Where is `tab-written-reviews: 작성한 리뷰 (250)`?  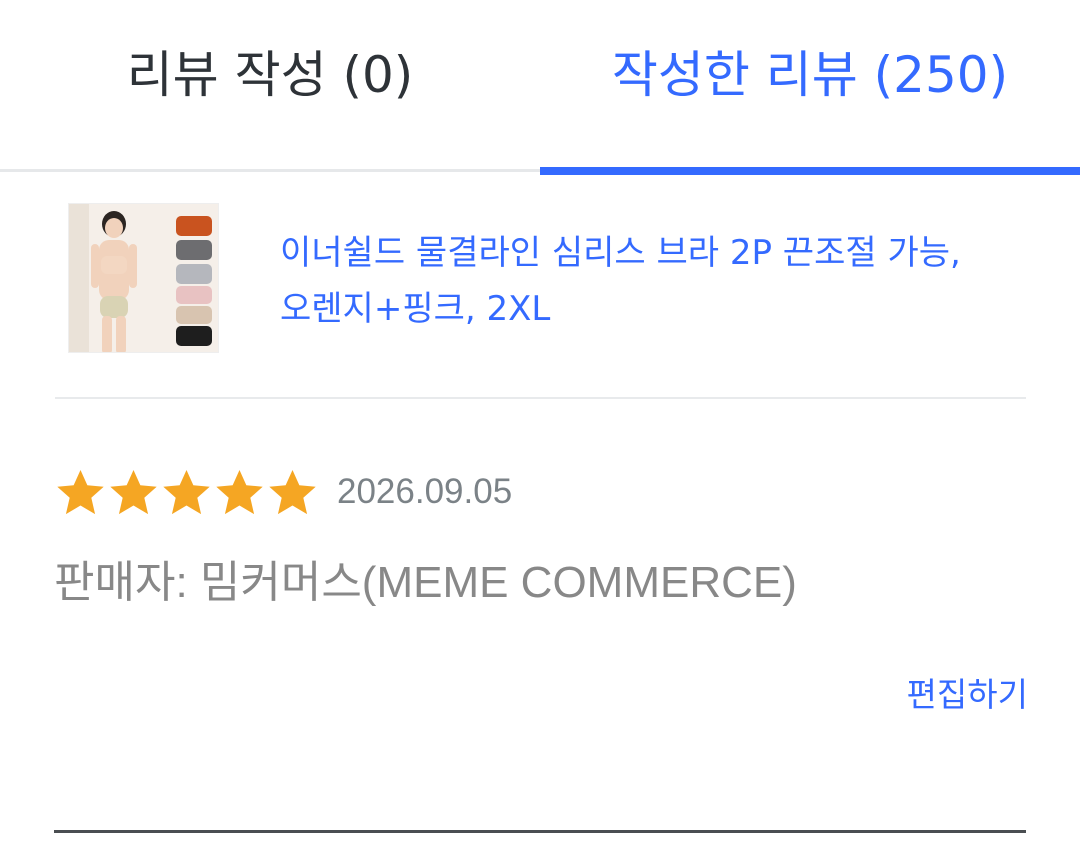
tab-written-reviews: 작성한 리뷰 (250) is located at coordinates (810, 87).